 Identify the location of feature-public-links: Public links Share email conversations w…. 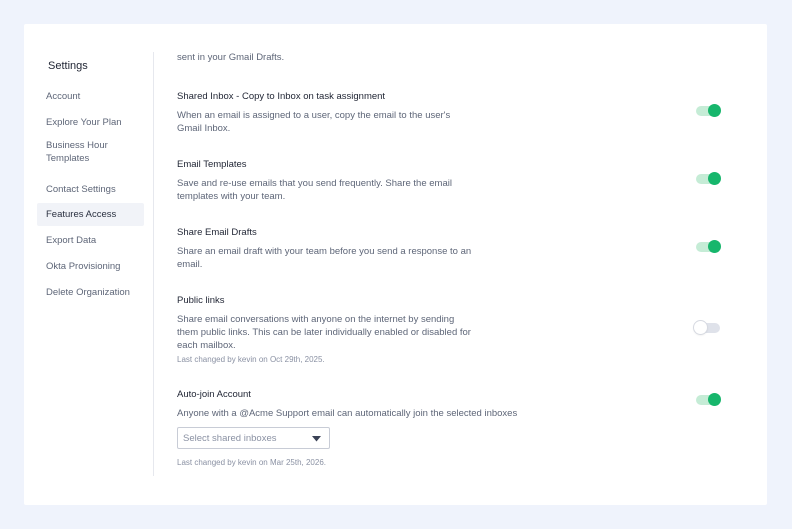
(457, 329).